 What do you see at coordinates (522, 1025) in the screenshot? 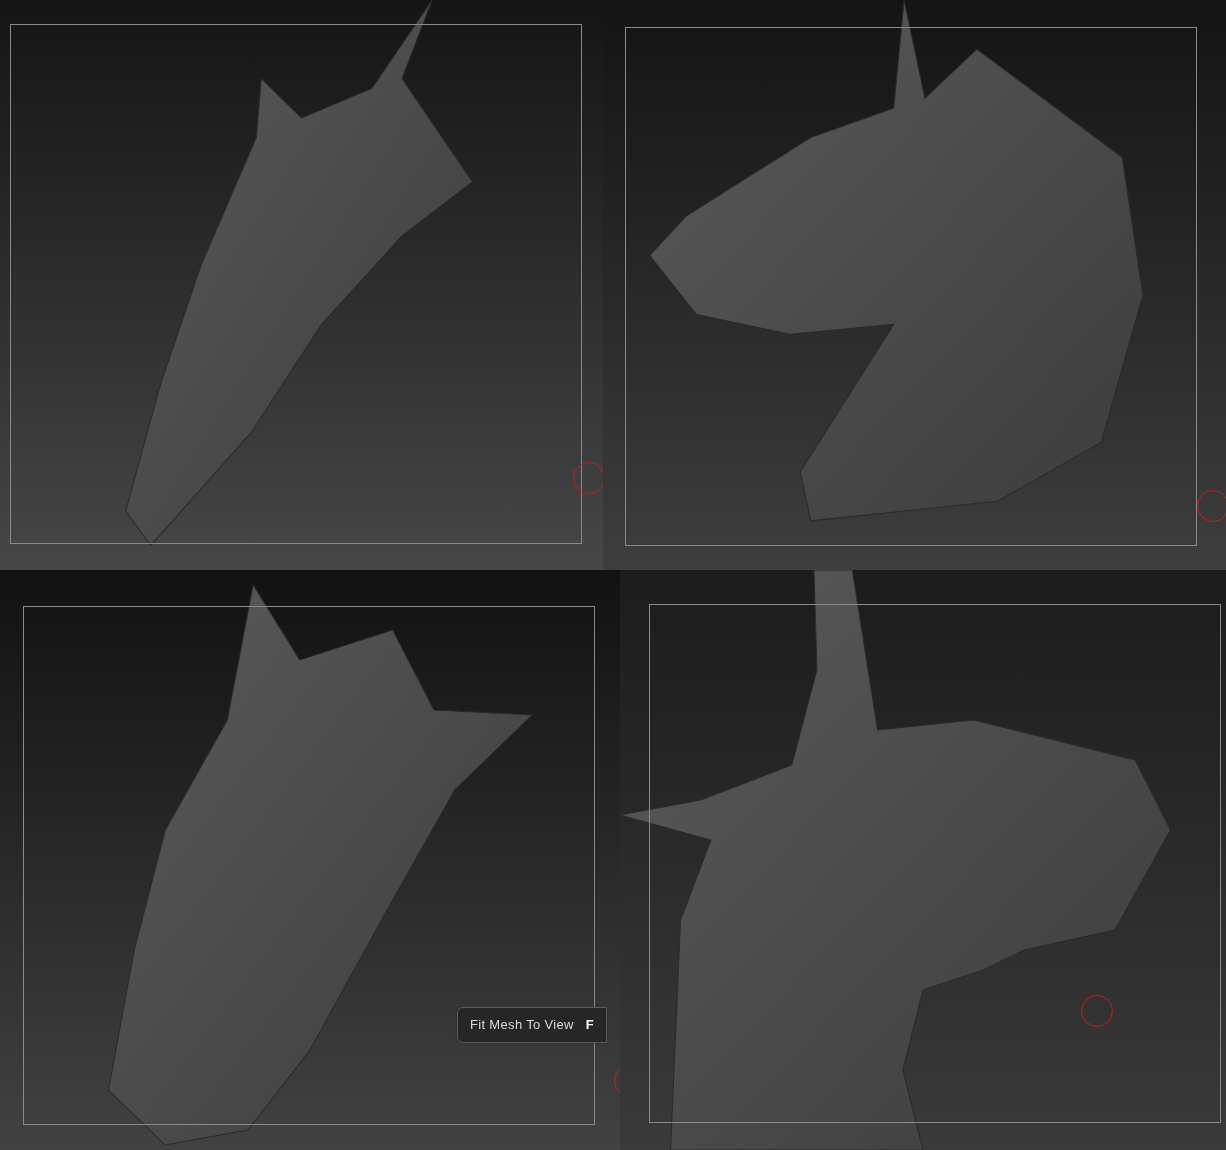
I see `tooltip-label: Fit Mesh To View` at bounding box center [522, 1025].